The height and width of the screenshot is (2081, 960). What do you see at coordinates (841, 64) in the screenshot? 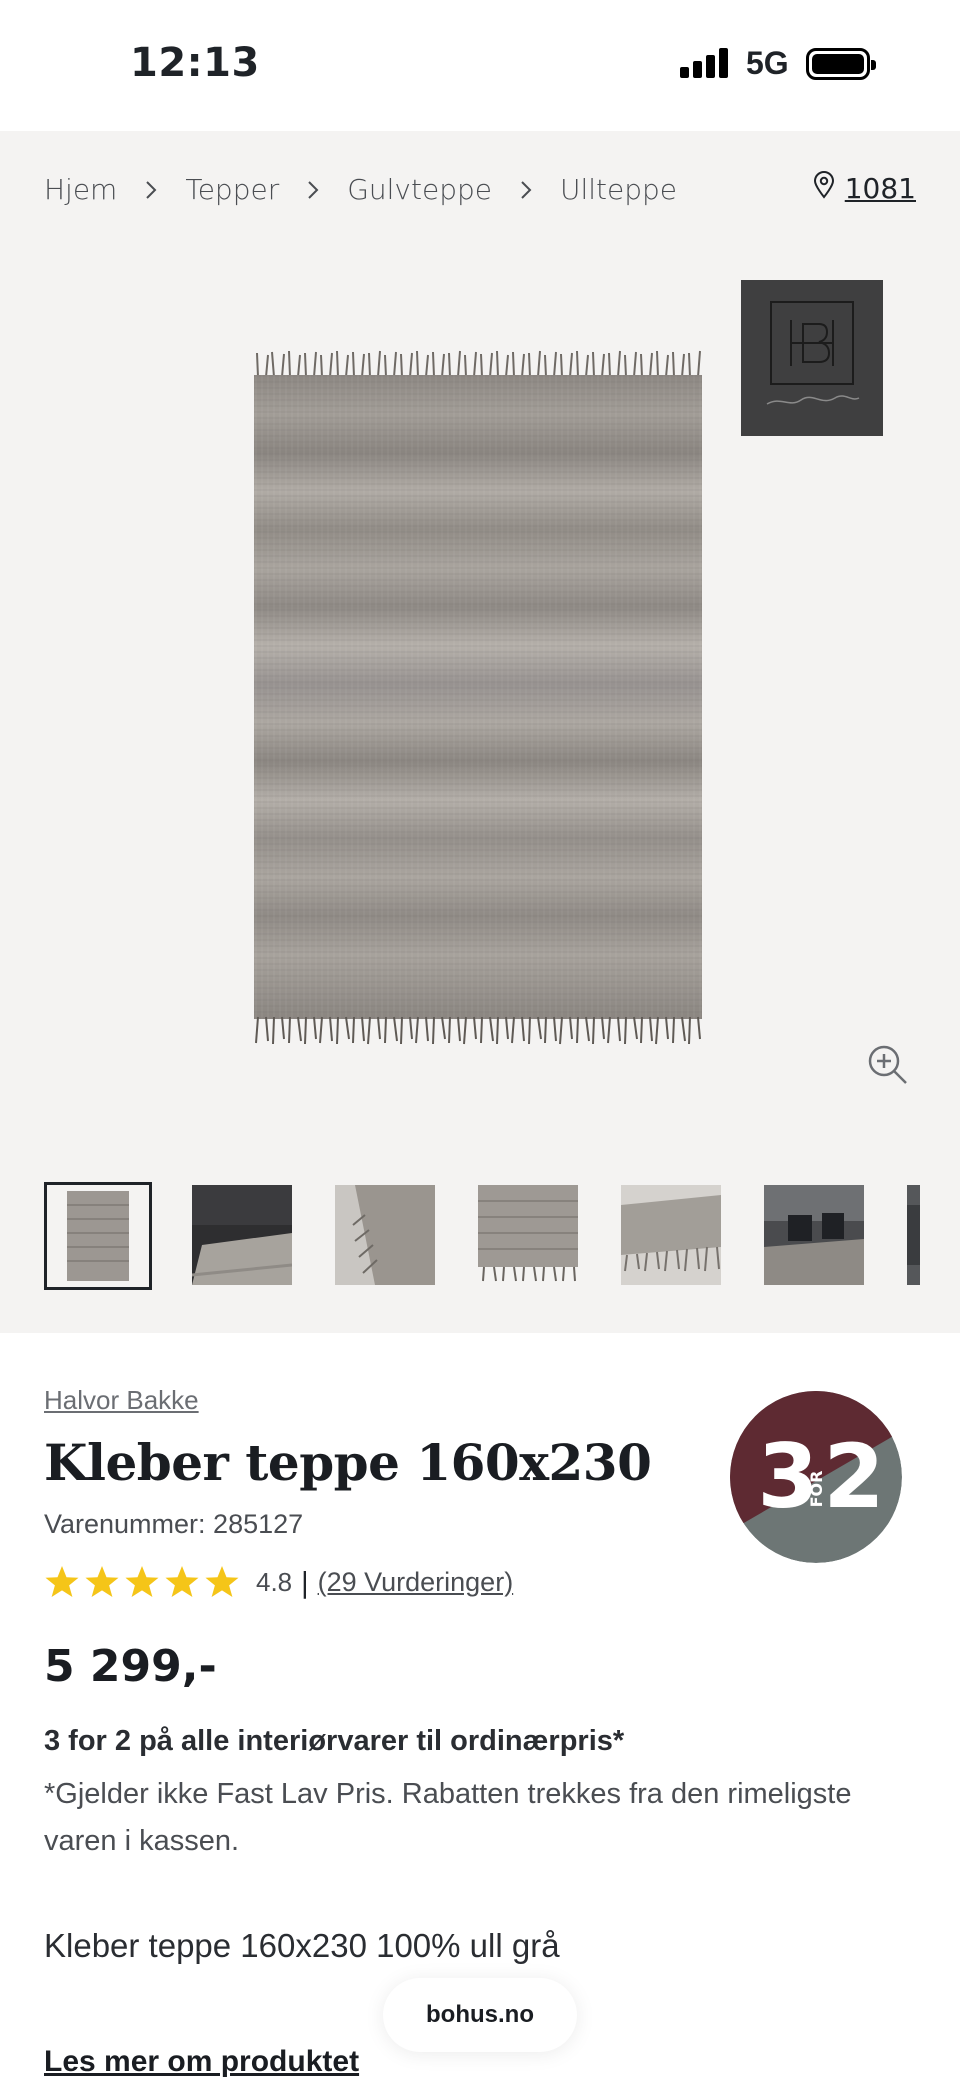
I see `battery-icon` at bounding box center [841, 64].